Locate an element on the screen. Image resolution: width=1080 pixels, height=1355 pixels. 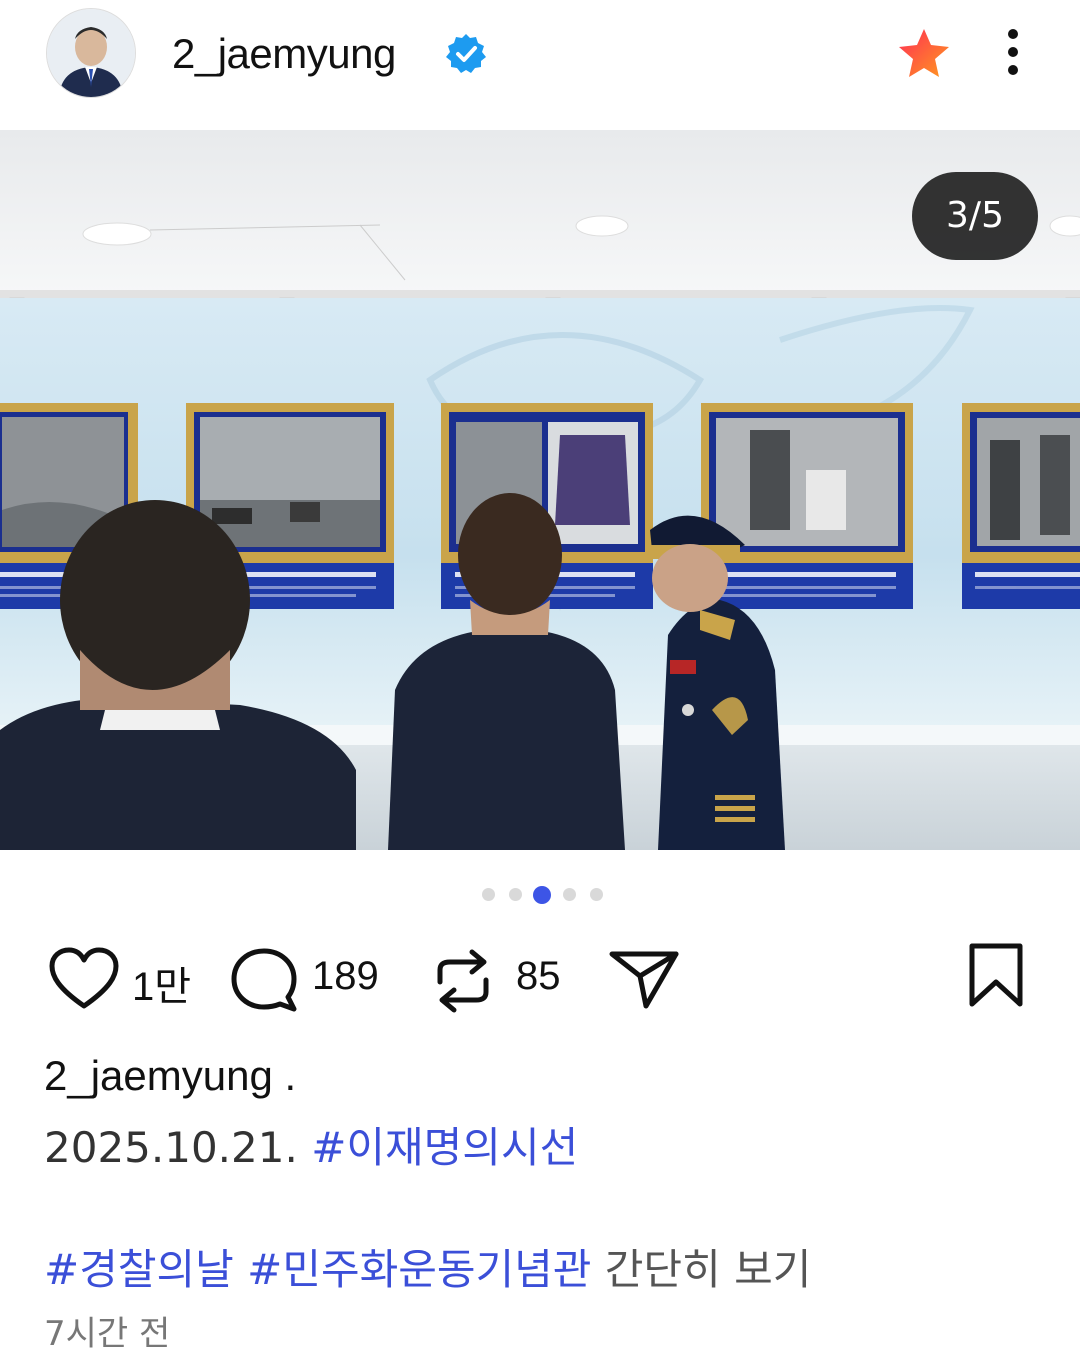
more-options-icon is located at coordinates (1013, 54).